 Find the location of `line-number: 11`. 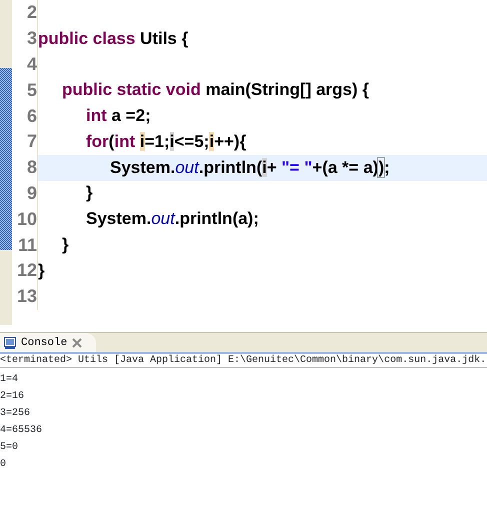

line-number: 11 is located at coordinates (26, 245).